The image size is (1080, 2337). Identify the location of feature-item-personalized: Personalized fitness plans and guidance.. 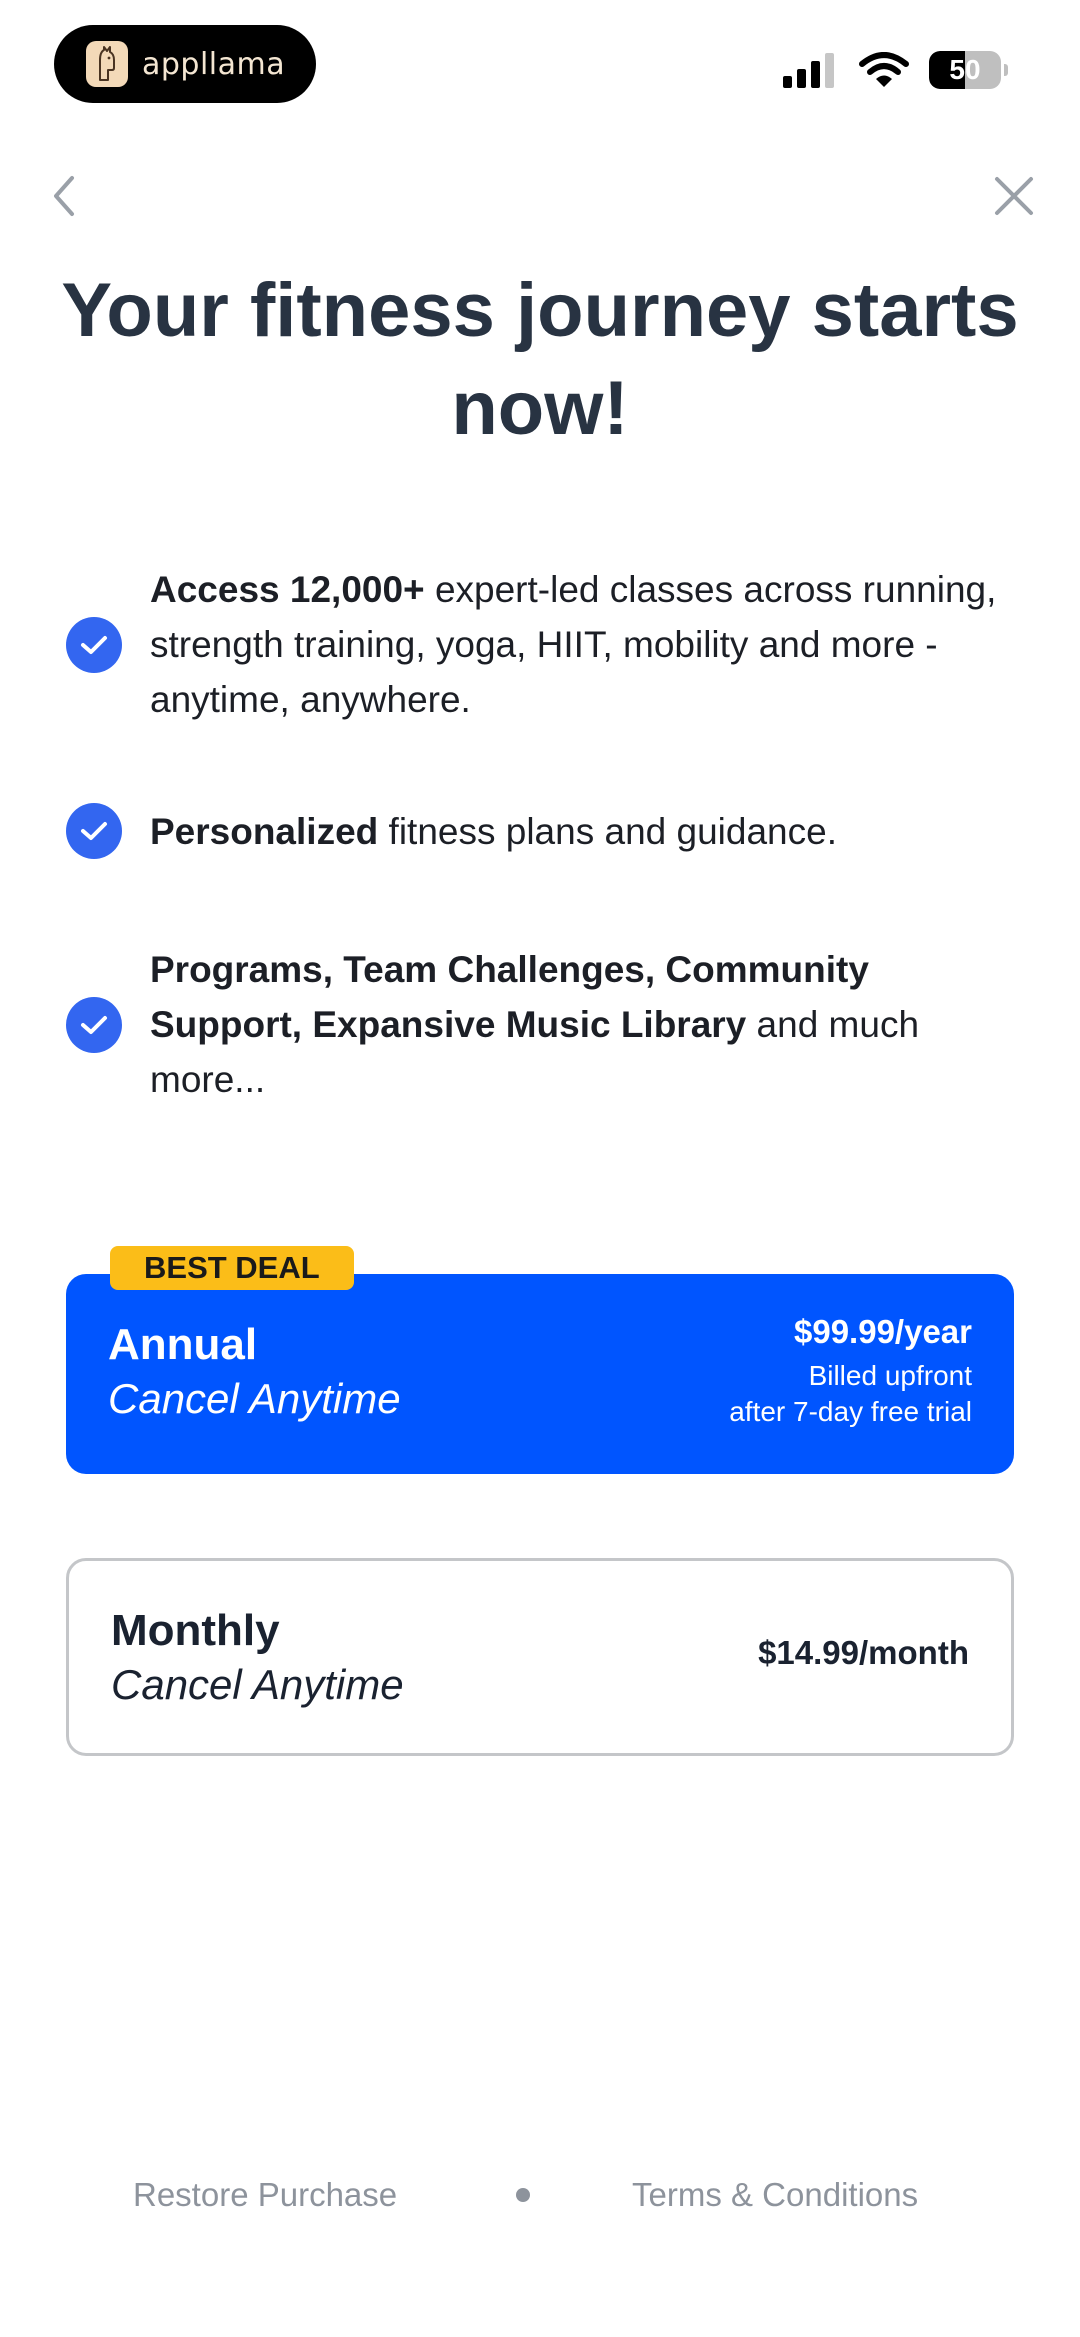
(541, 831).